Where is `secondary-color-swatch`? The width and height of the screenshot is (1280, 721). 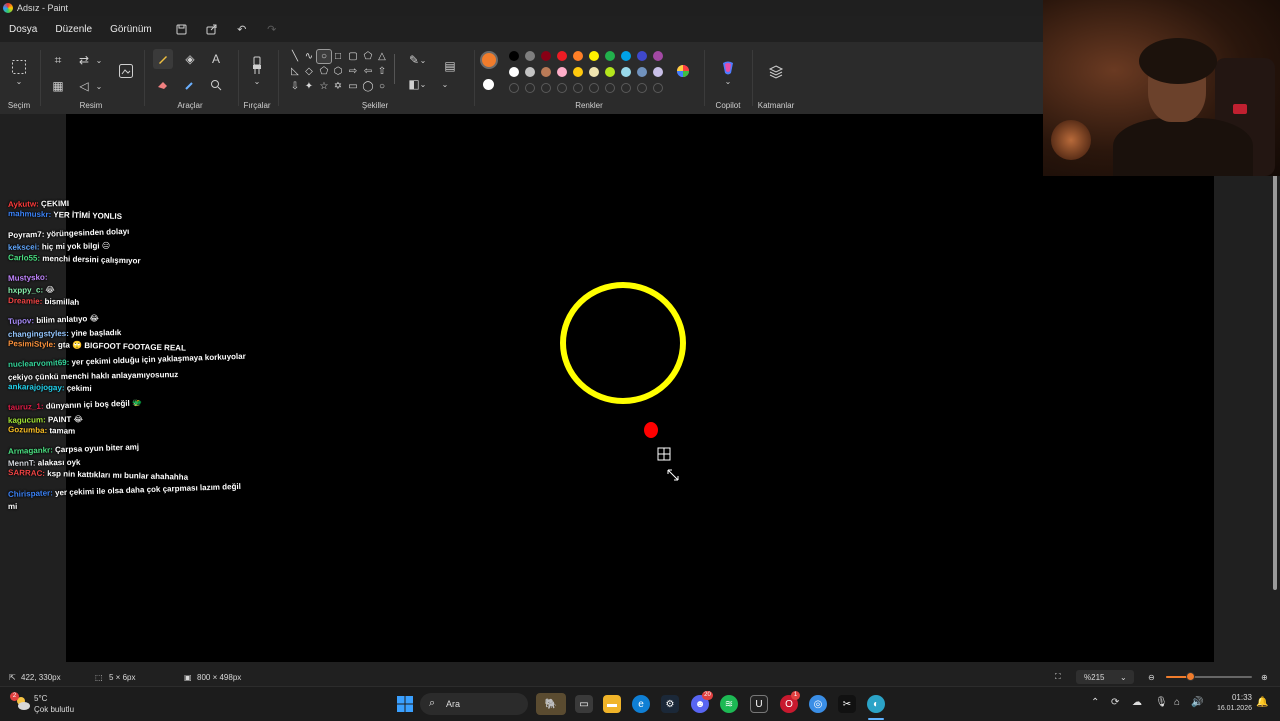 secondary-color-swatch is located at coordinates (488, 84).